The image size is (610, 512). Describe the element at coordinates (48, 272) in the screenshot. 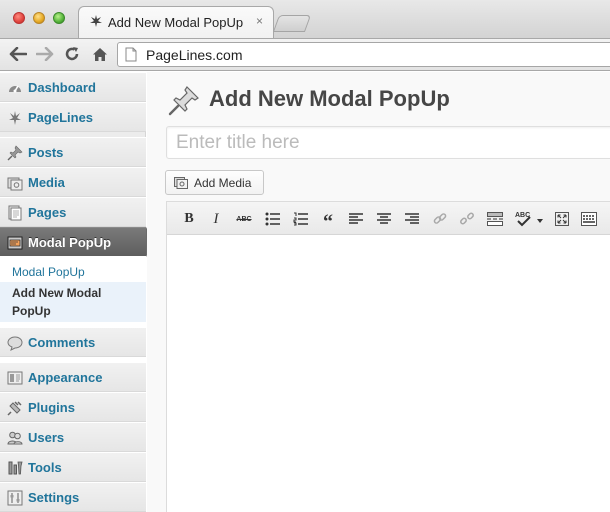

I see `submenu-item-label: Modal PopUp` at that location.